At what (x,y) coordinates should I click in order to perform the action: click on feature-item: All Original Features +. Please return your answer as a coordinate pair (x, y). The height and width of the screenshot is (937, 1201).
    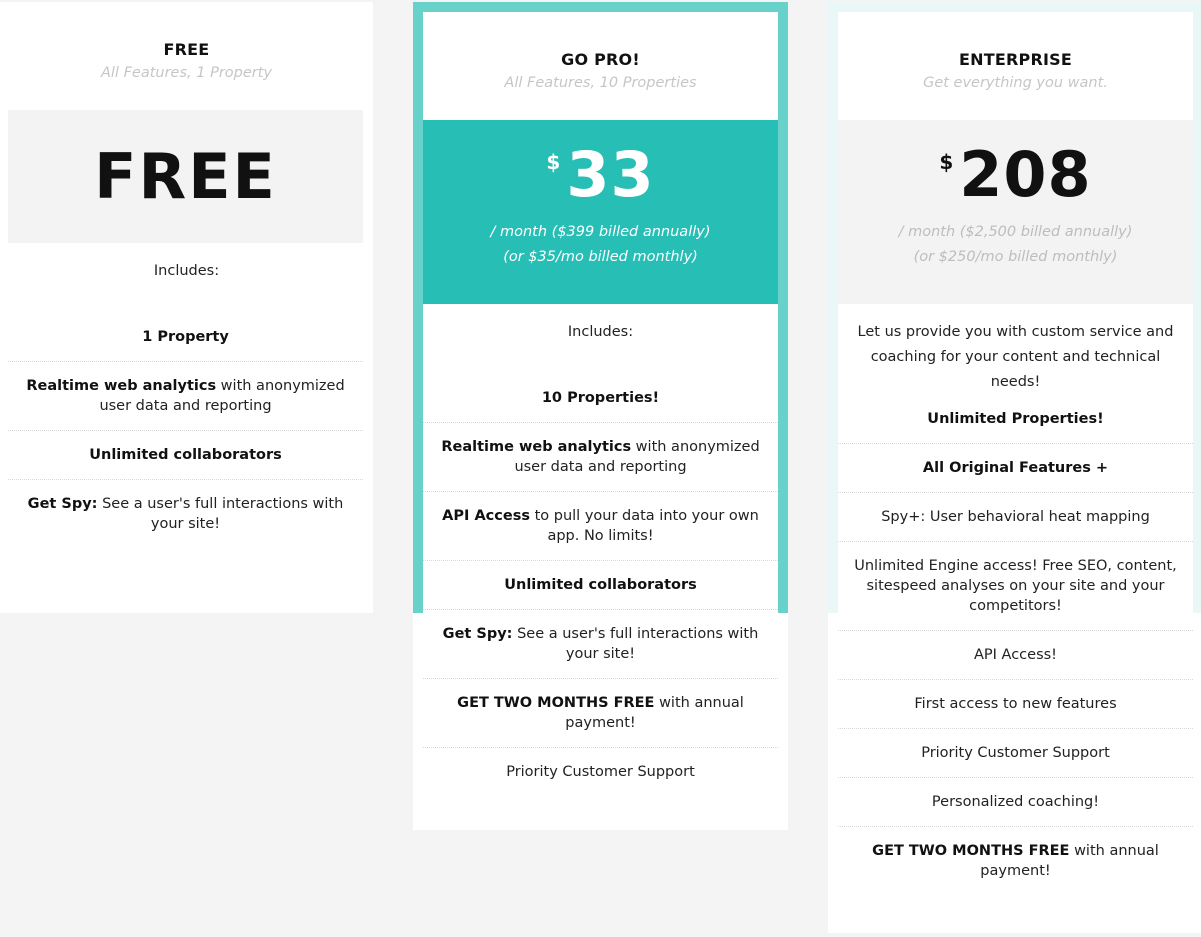
    Looking at the image, I should click on (1015, 468).